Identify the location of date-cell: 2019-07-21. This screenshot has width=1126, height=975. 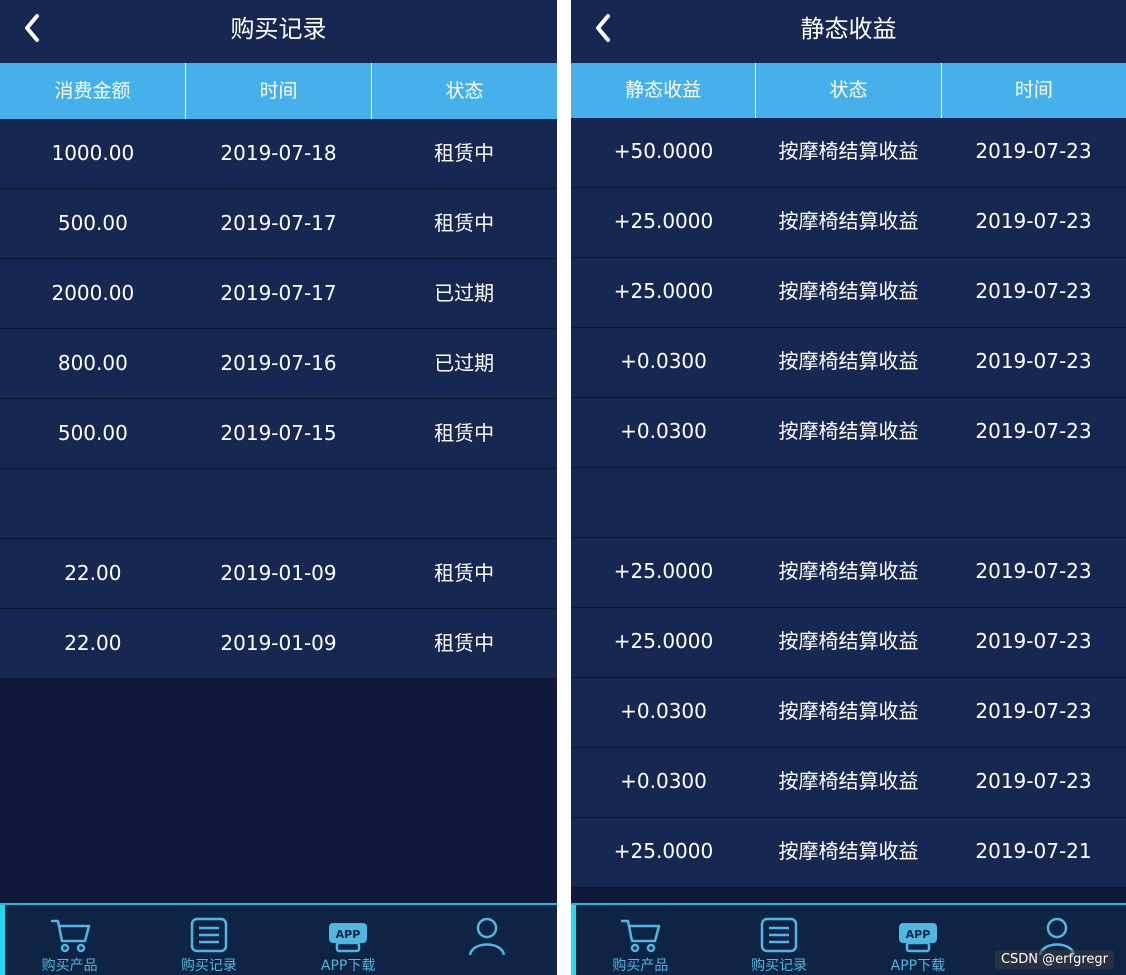
(1033, 851).